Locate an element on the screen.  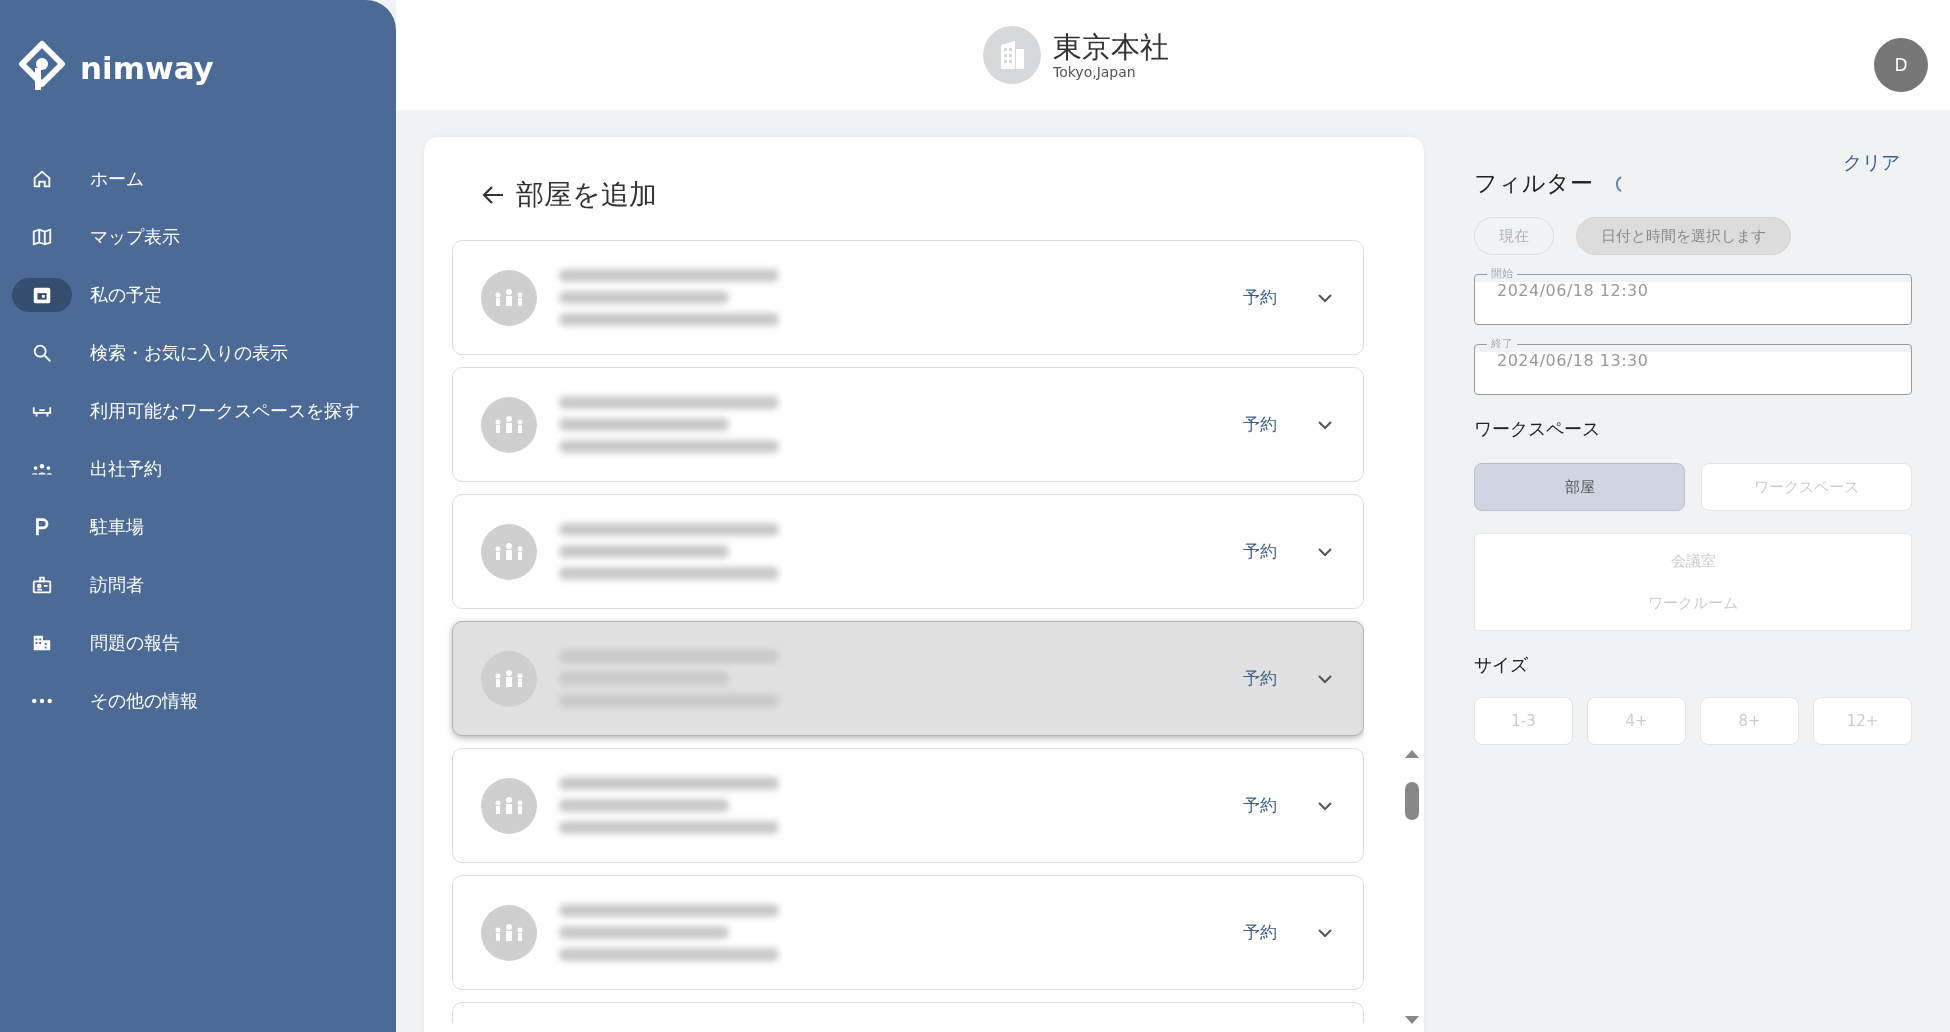
scroll-up-icon is located at coordinates (1412, 754).